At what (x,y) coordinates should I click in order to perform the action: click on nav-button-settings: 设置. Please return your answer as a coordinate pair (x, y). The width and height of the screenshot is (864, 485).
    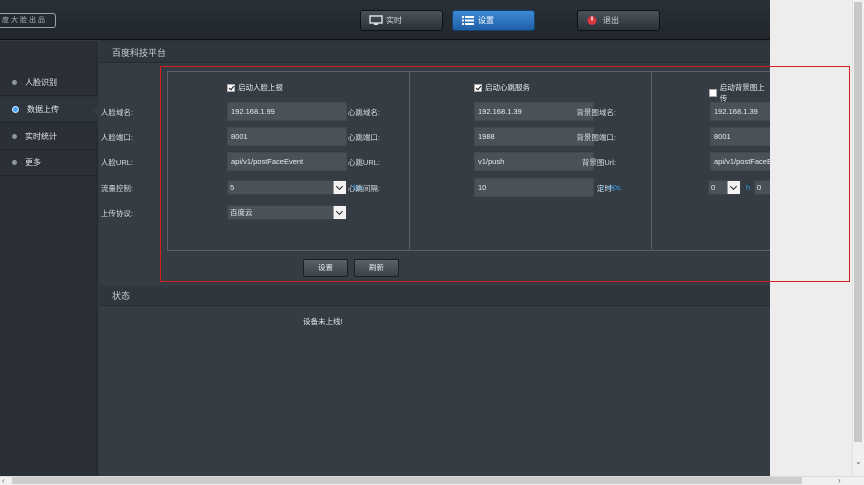
    Looking at the image, I should click on (493, 20).